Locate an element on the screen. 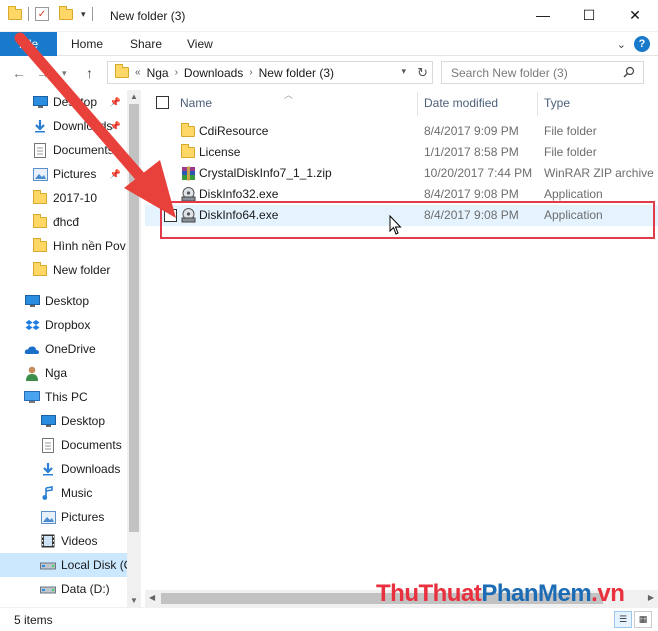 Image resolution: width=658 pixels, height=631 pixels. nav-item-documents: Documents is located at coordinates (63, 445).